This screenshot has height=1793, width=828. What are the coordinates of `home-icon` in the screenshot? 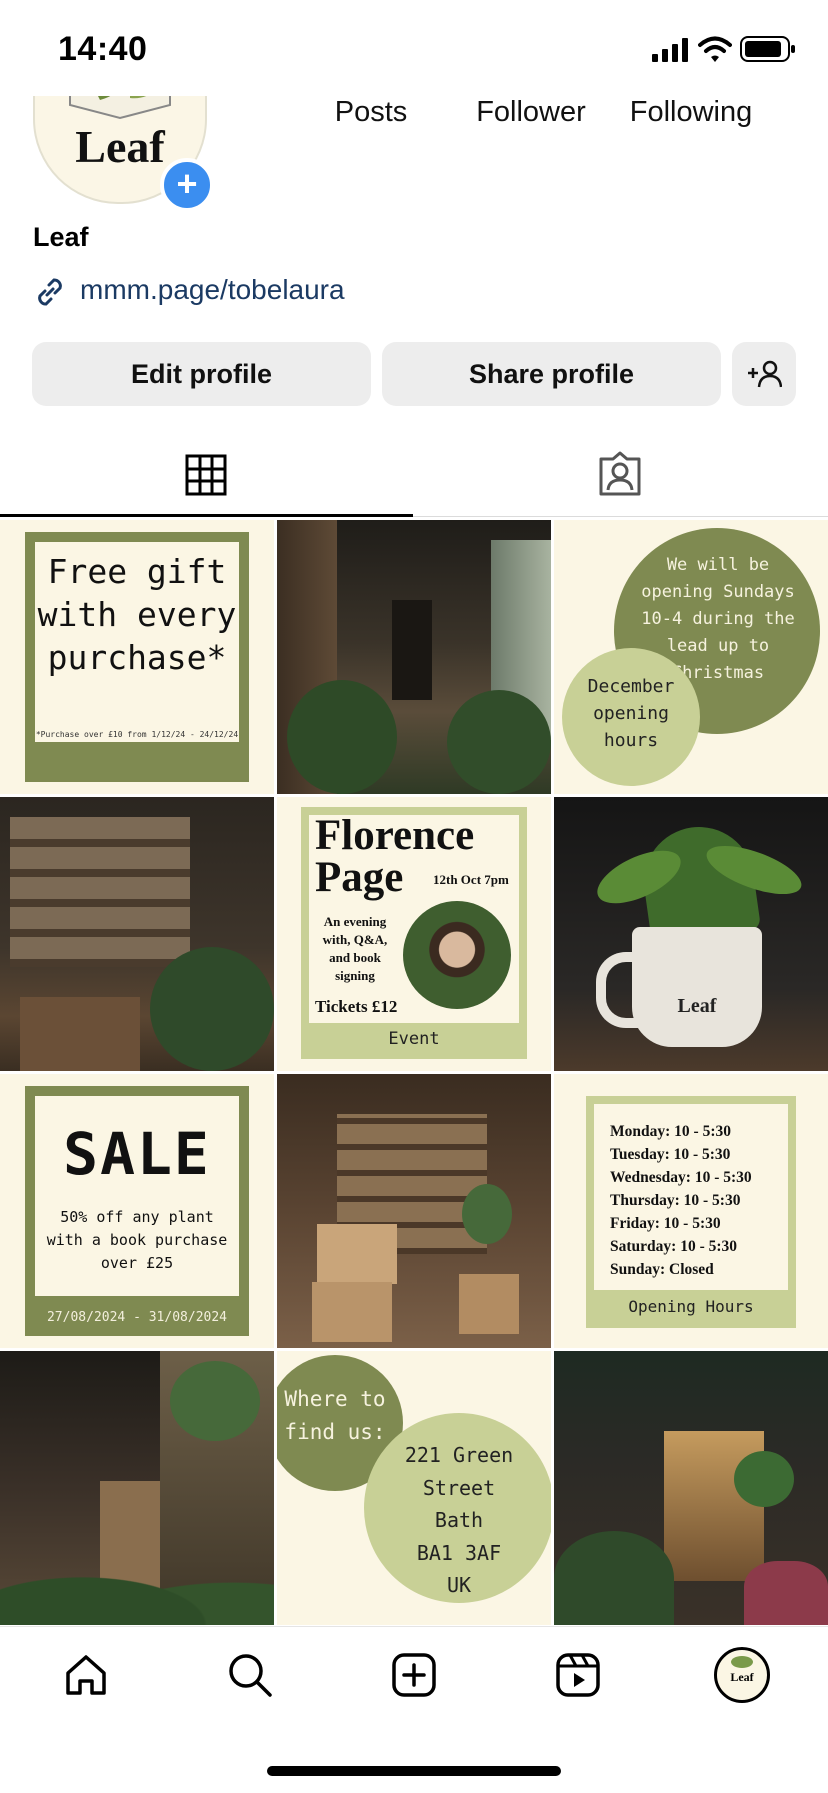 It's located at (86, 1675).